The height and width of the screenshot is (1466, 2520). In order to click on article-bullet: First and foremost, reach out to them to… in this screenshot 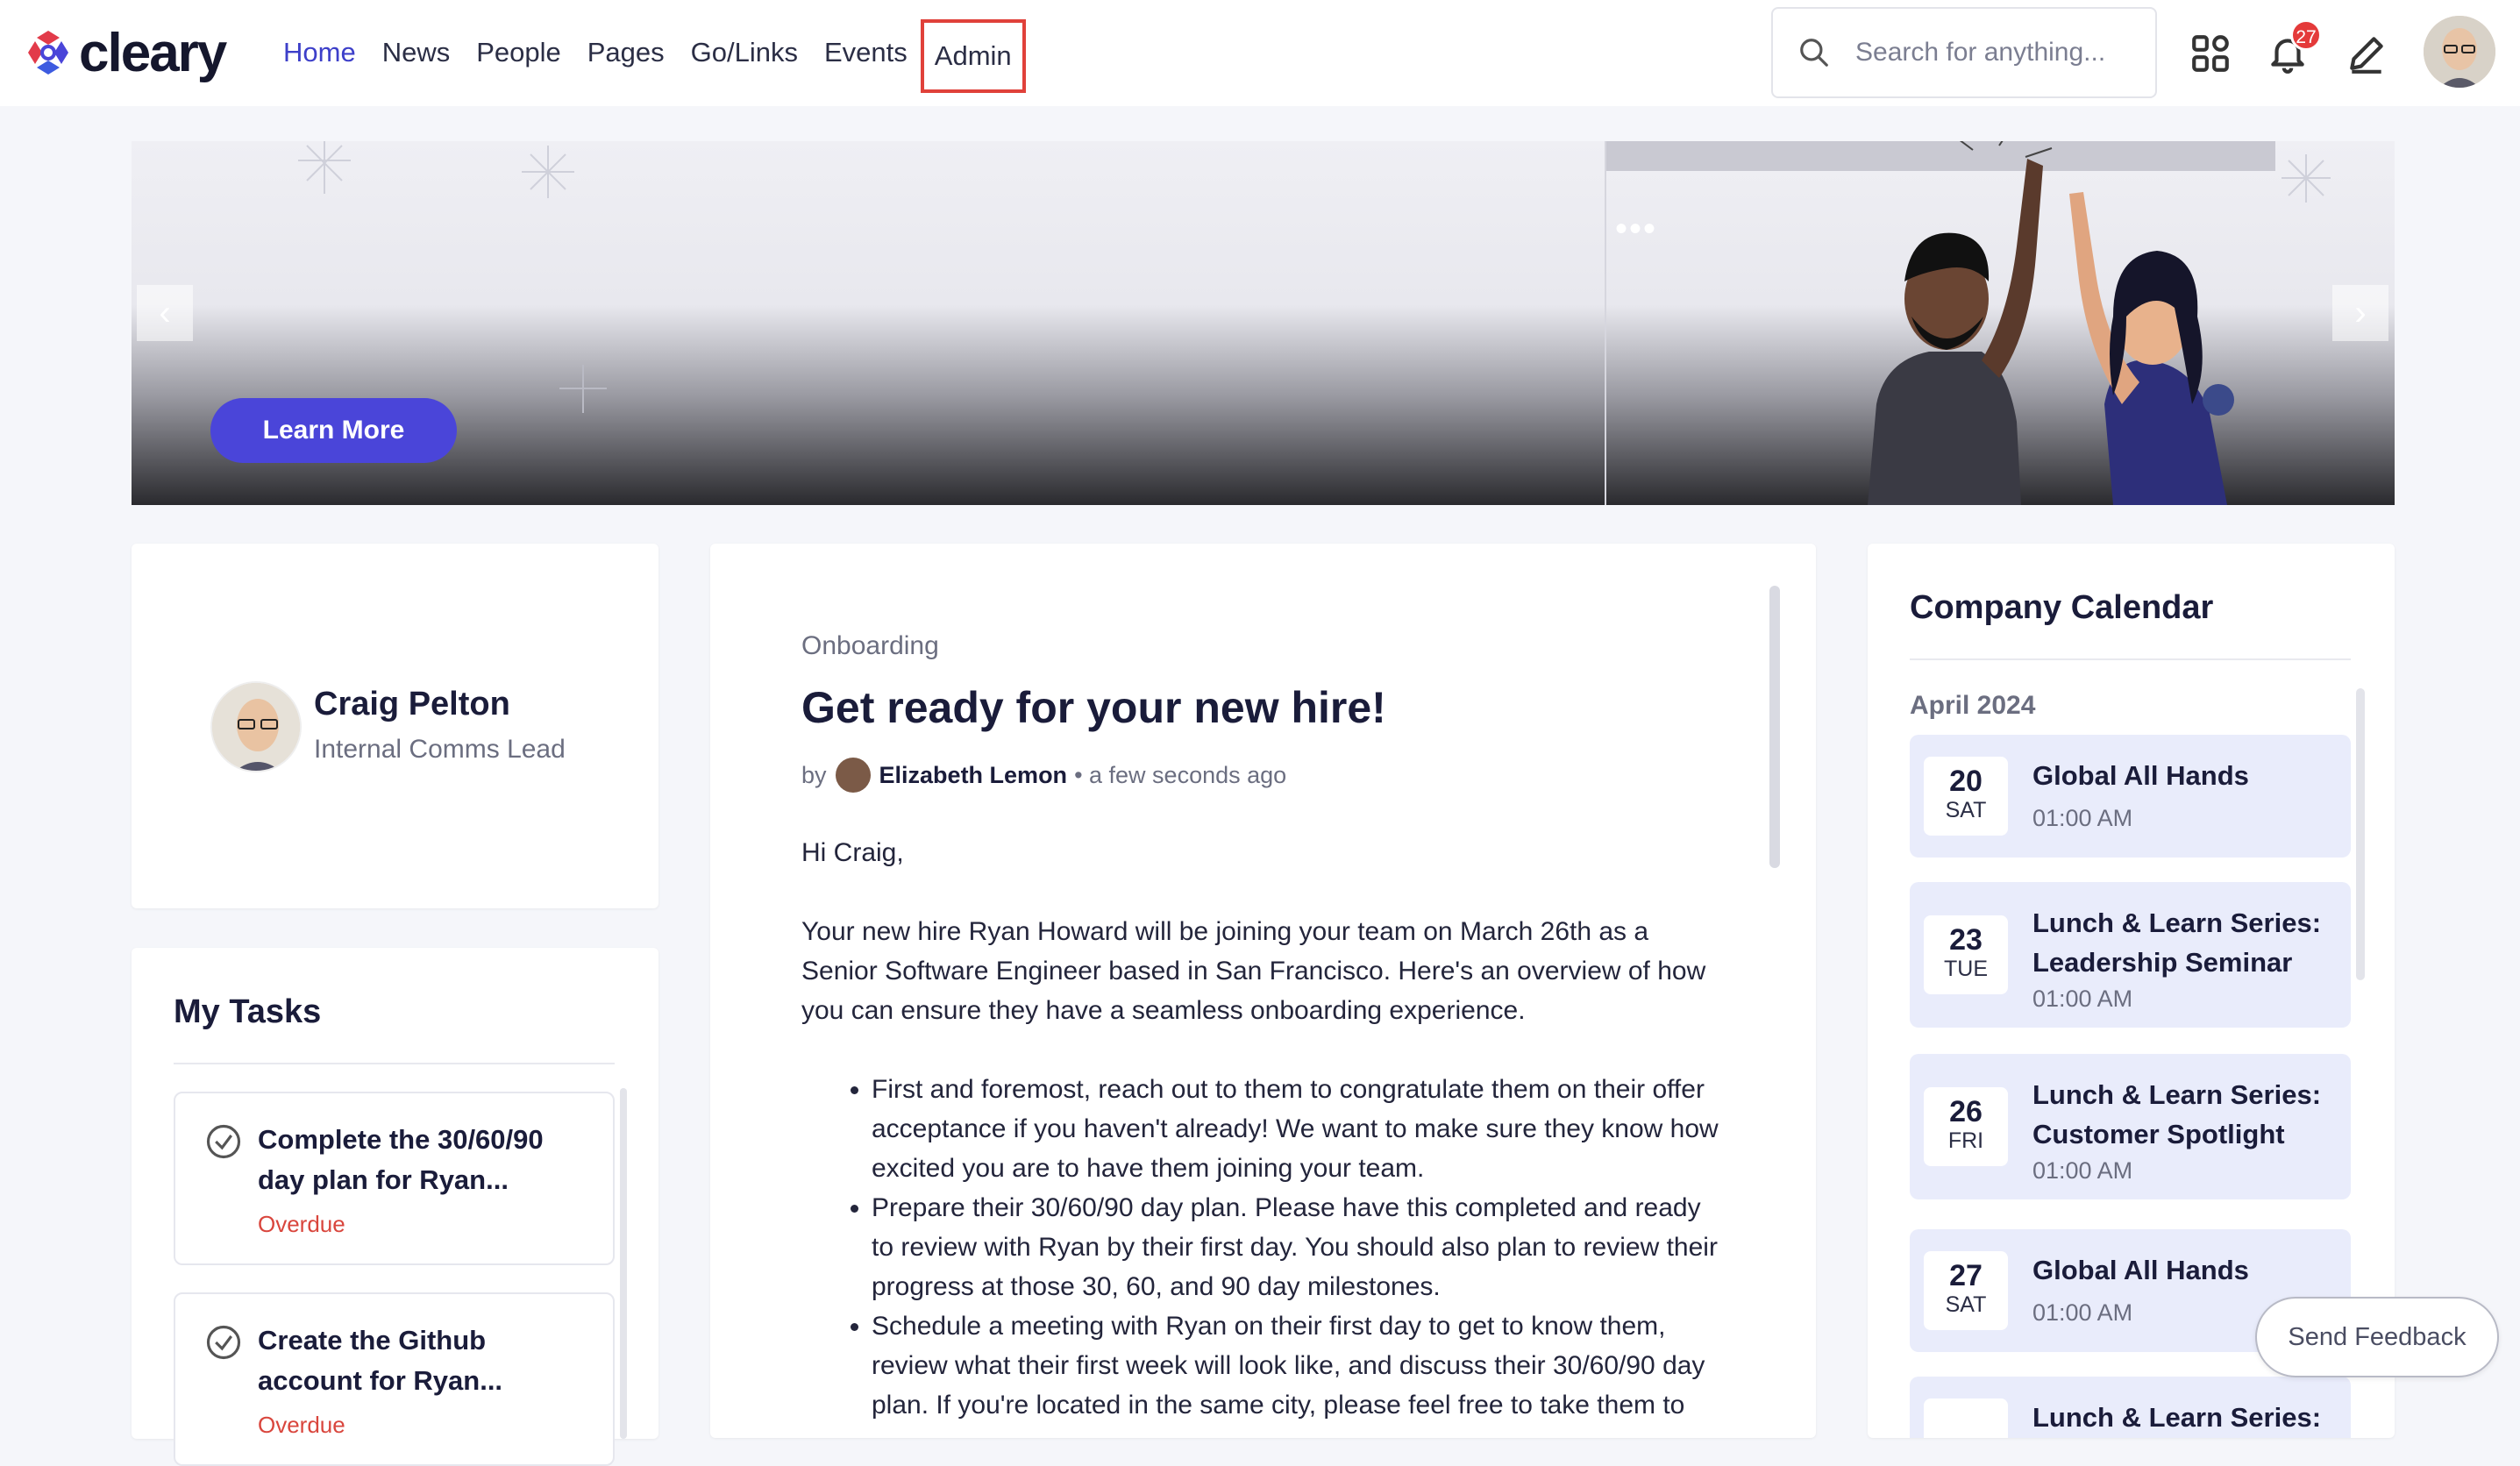, I will do `click(1297, 1129)`.